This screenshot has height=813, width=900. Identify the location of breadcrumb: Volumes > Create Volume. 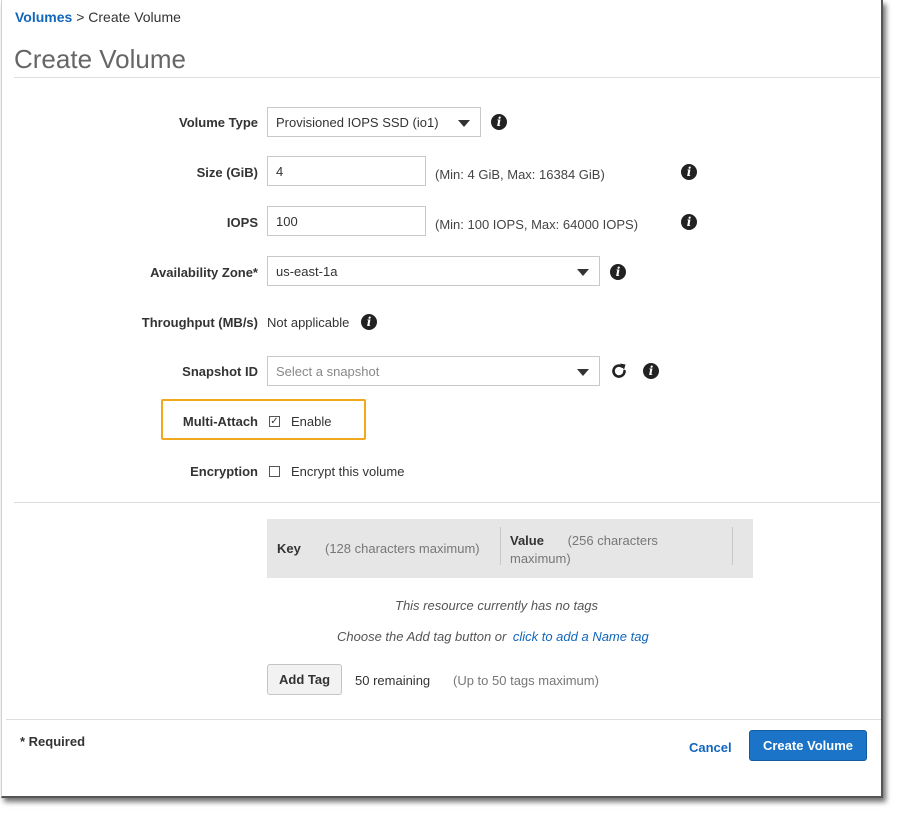
(98, 17).